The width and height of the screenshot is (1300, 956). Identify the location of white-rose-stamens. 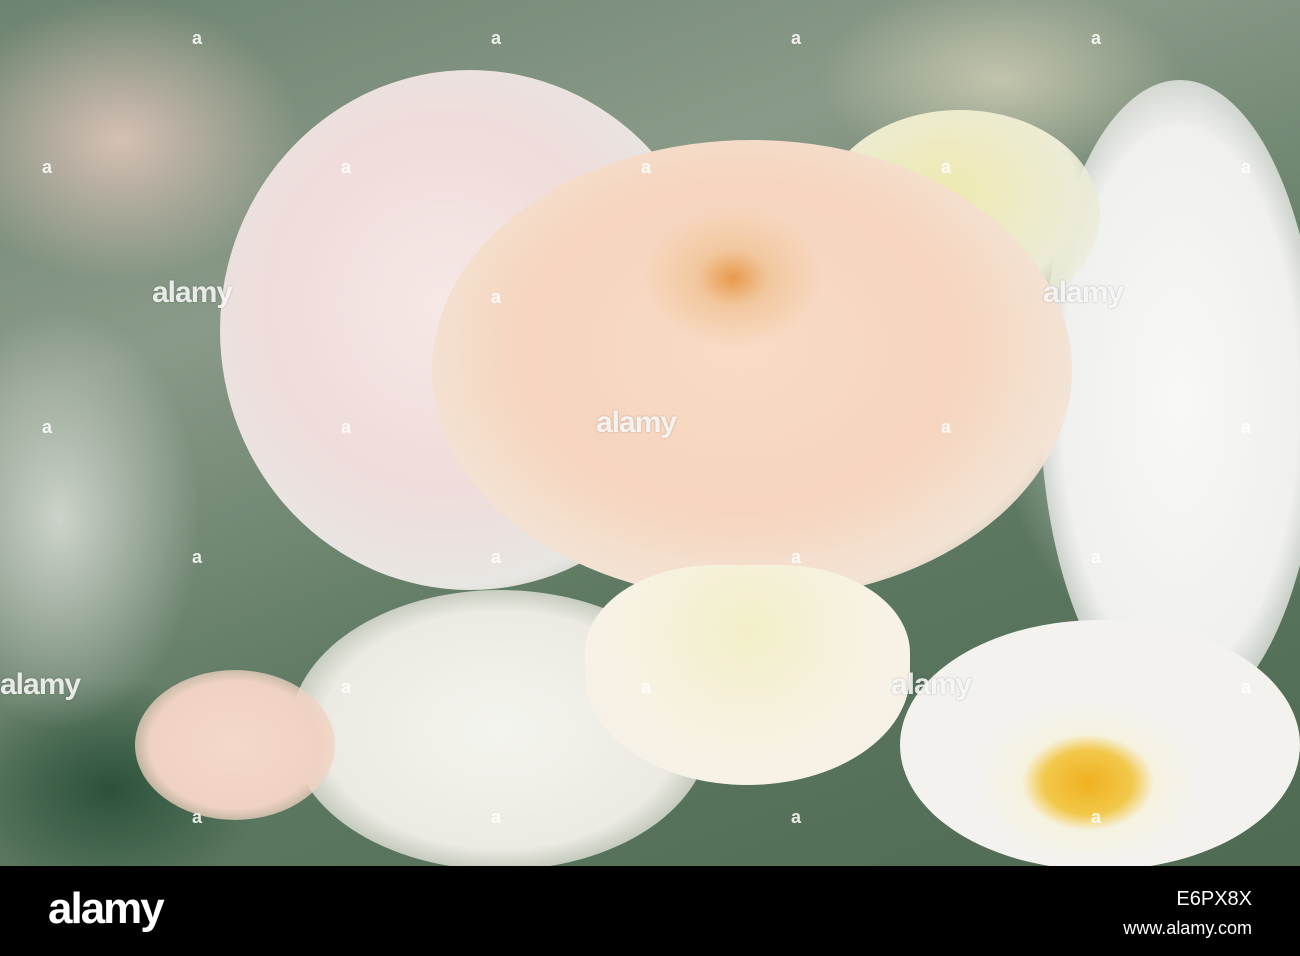
(1100, 743).